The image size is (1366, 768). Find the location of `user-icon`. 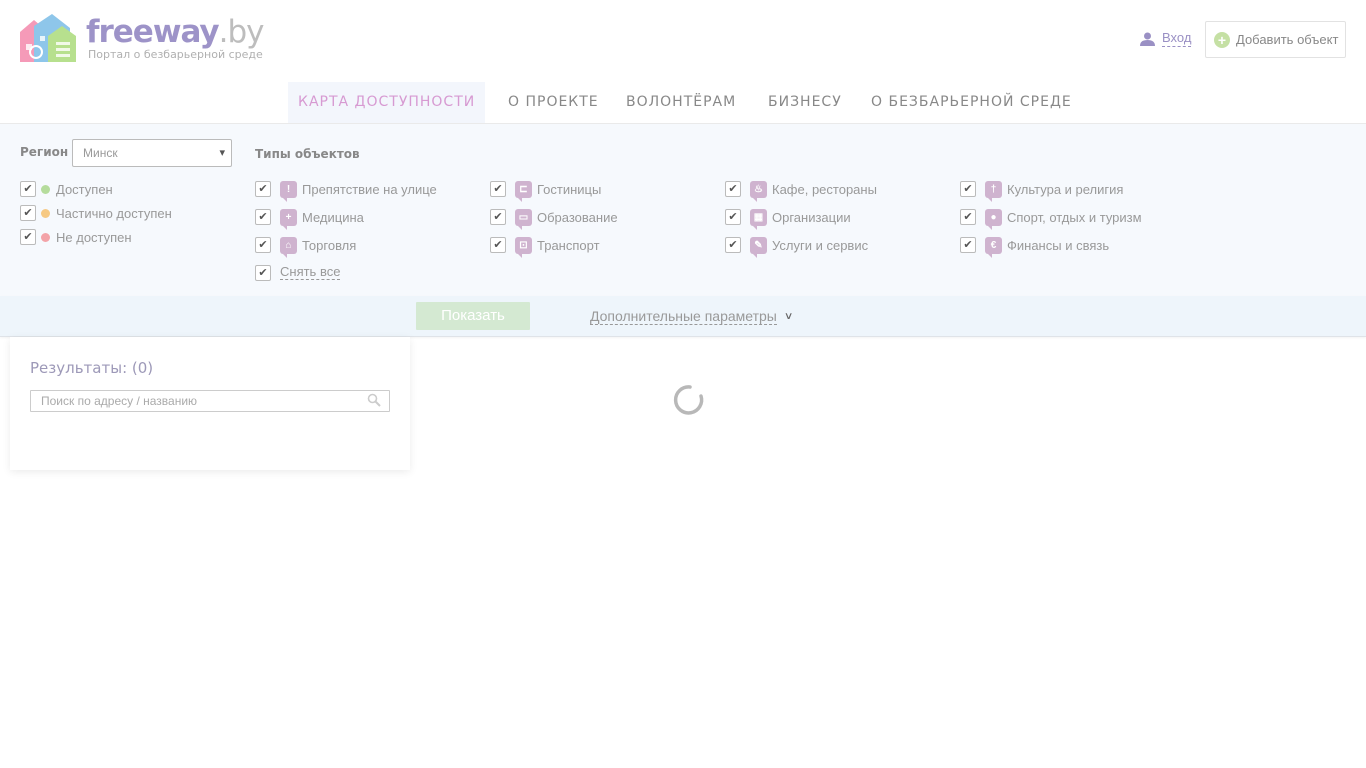

user-icon is located at coordinates (1147, 39).